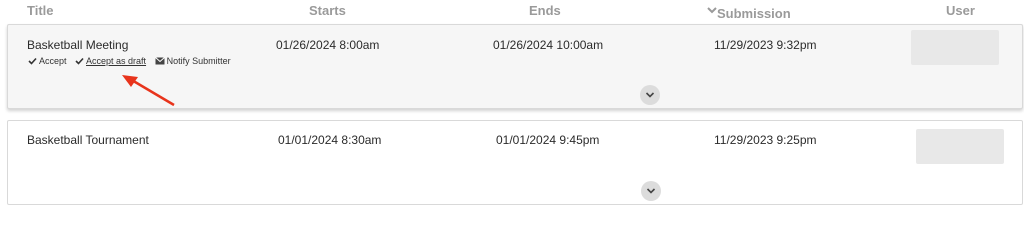 The width and height of the screenshot is (1024, 240). I want to click on annotation-arrow, so click(148, 91).